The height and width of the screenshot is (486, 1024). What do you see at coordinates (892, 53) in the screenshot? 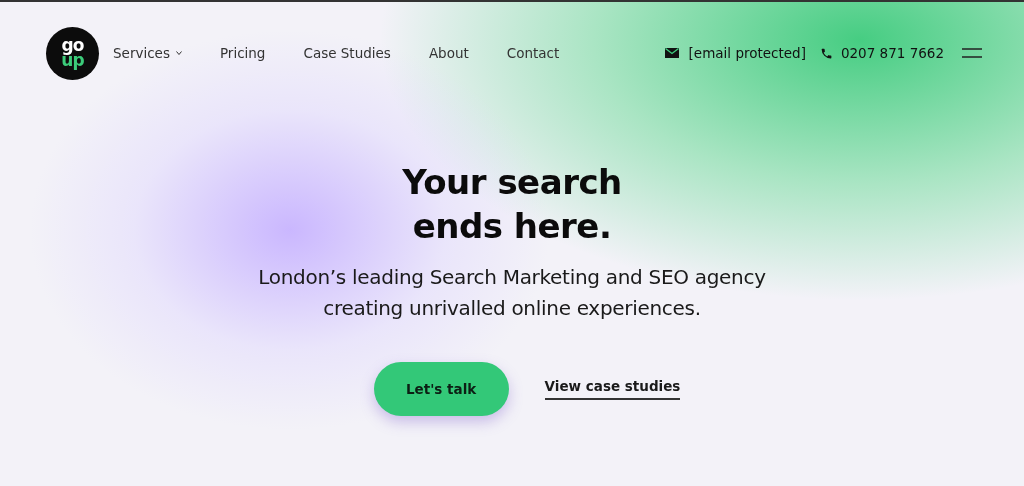
I see `phone-number: 0207 871 7662` at bounding box center [892, 53].